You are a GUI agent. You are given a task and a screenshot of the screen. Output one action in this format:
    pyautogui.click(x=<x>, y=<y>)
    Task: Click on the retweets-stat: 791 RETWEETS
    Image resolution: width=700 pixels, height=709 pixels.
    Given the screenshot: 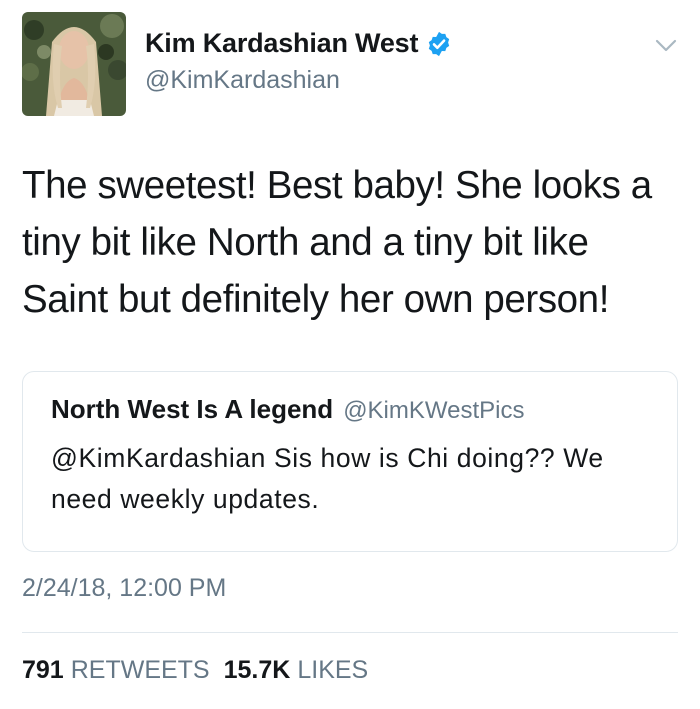 What is the action you would take?
    pyautogui.click(x=116, y=670)
    